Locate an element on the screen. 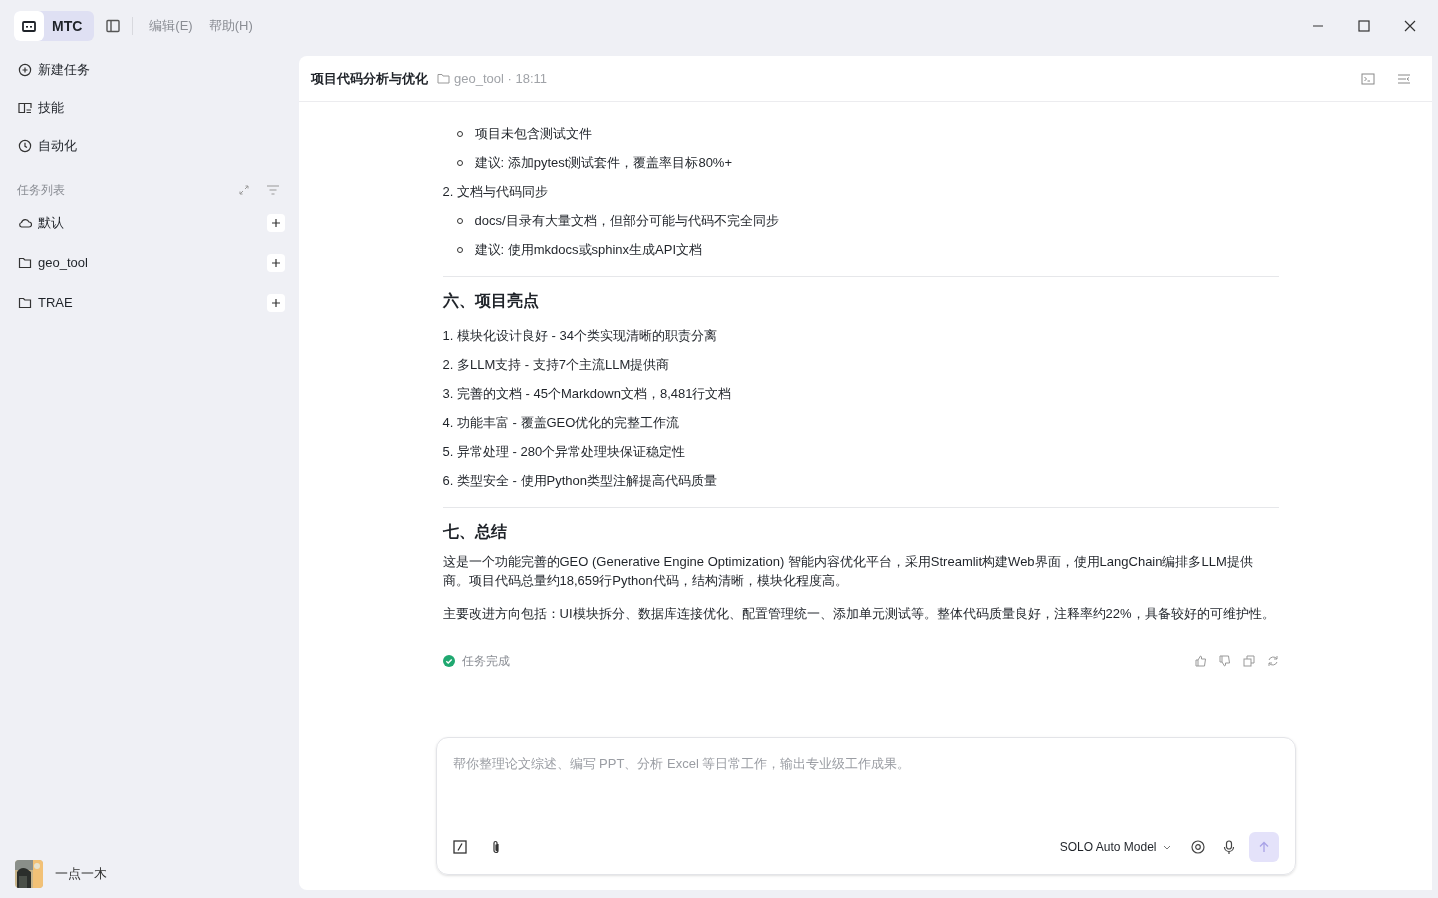 The height and width of the screenshot is (898, 1438). plus-bubble-icon is located at coordinates (25, 70).